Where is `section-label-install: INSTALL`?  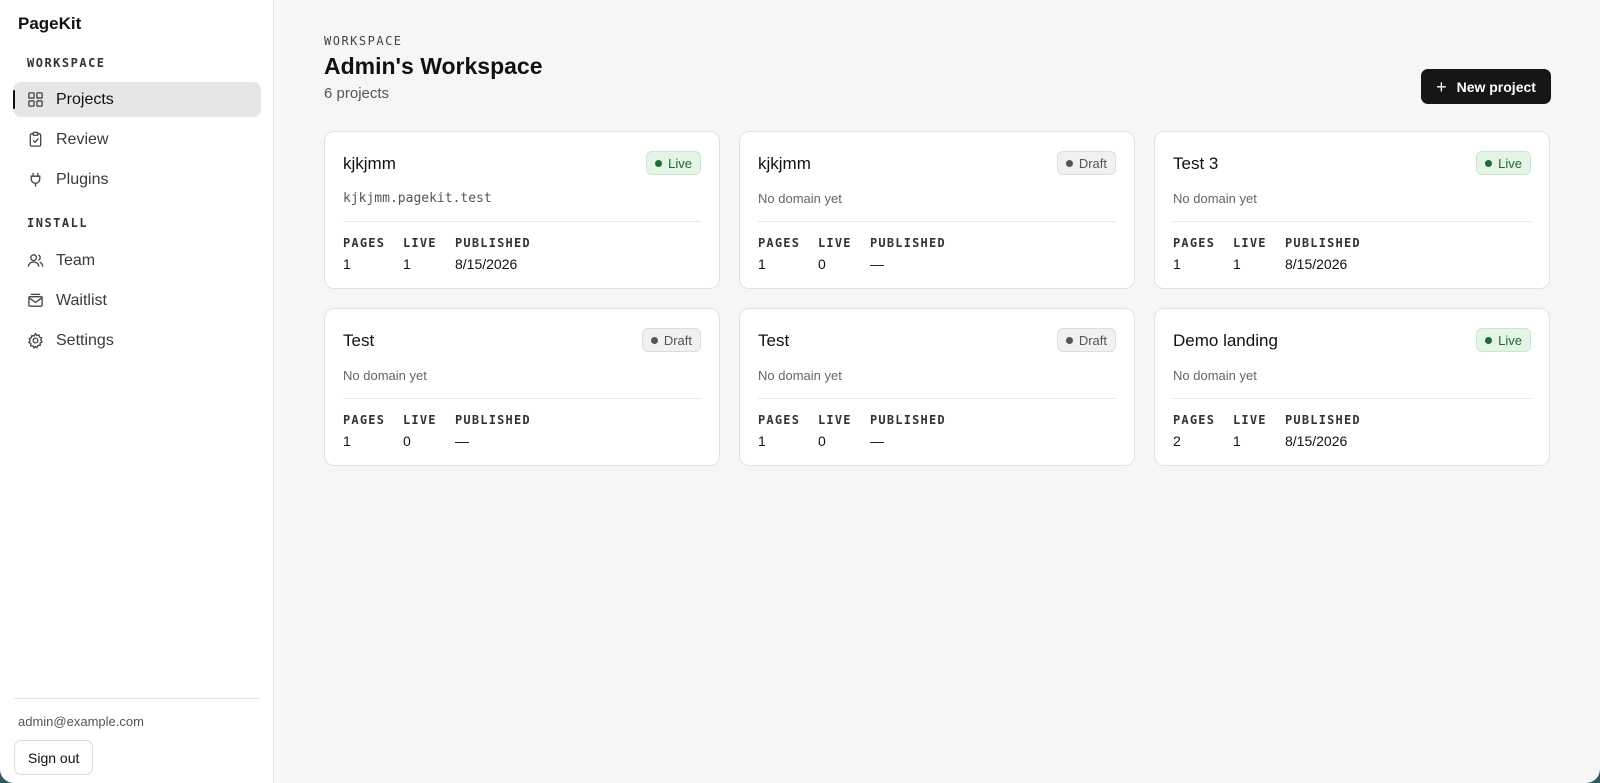
section-label-install: INSTALL is located at coordinates (58, 223).